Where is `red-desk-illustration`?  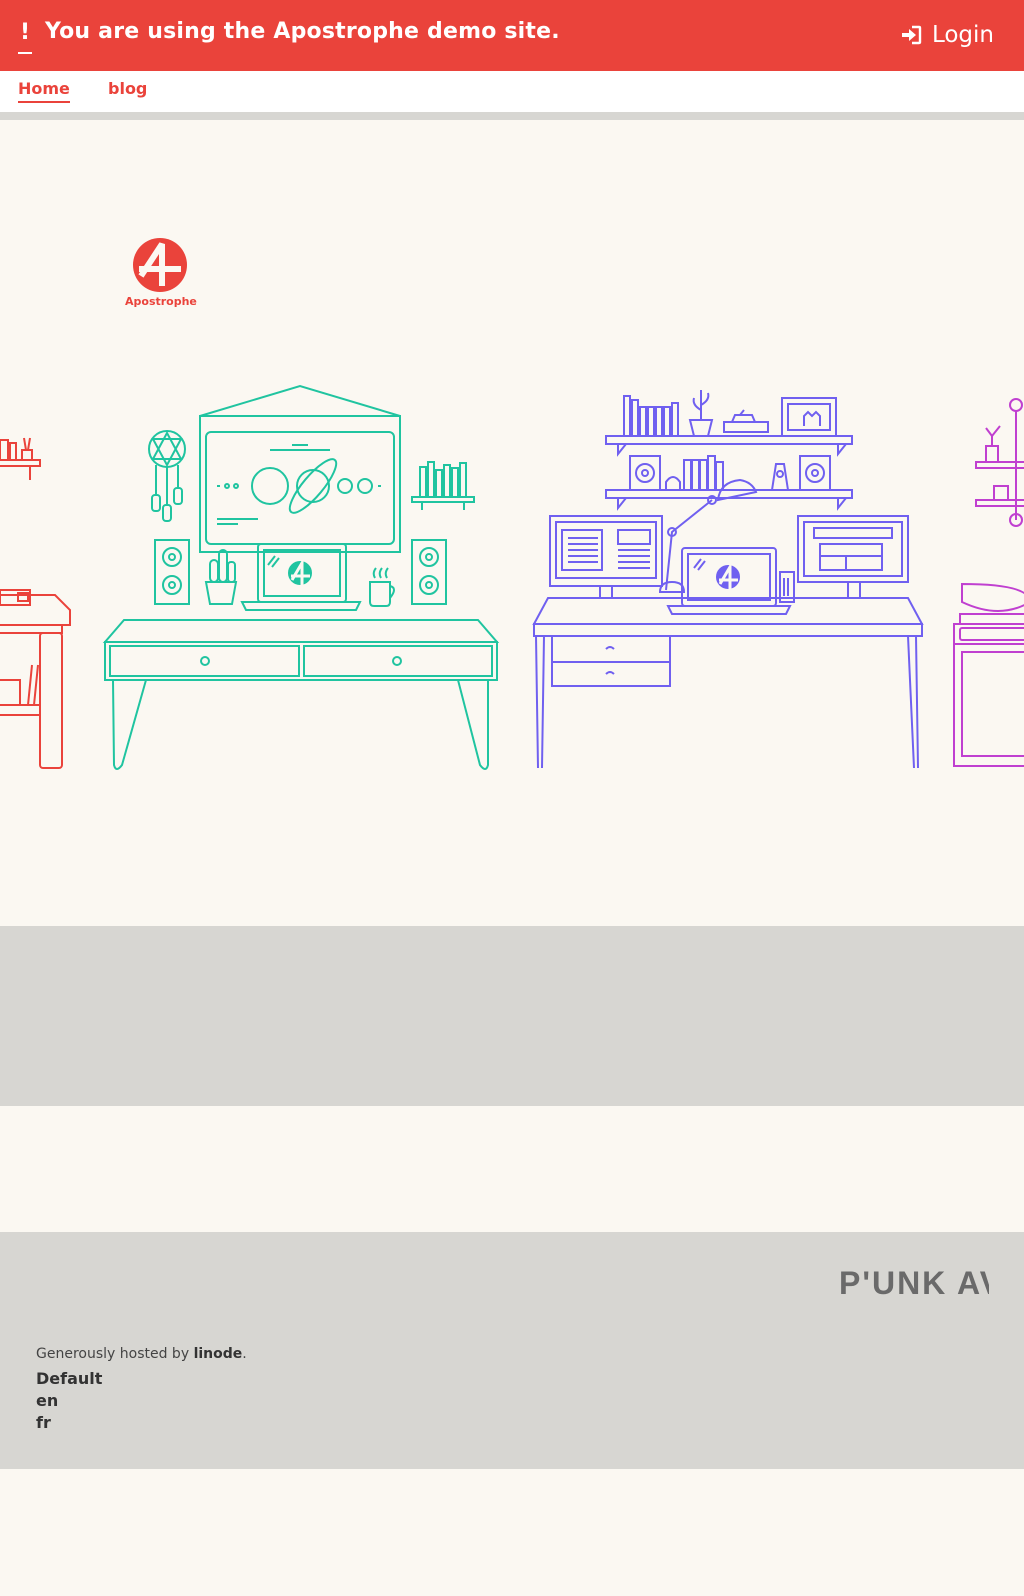 red-desk-illustration is located at coordinates (35, 603).